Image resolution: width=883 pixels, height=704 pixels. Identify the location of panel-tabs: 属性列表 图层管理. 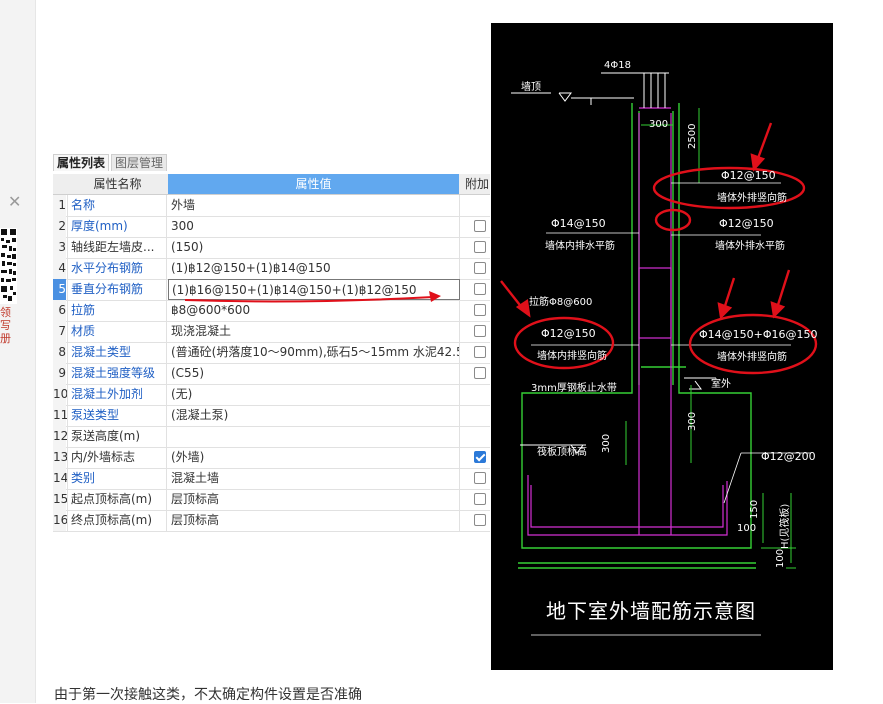
(111, 162).